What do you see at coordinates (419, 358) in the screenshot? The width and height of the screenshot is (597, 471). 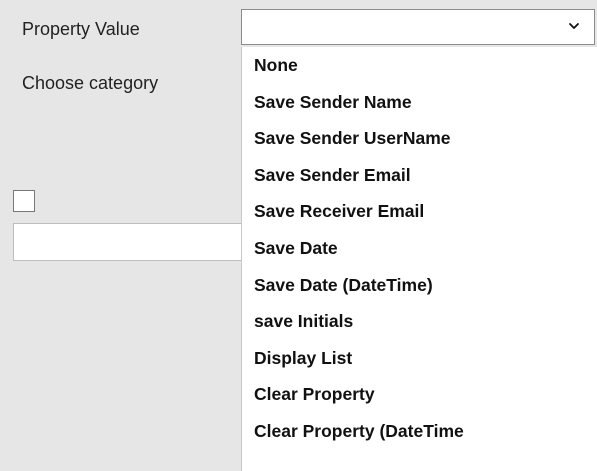 I see `dropdown-item: Display List` at bounding box center [419, 358].